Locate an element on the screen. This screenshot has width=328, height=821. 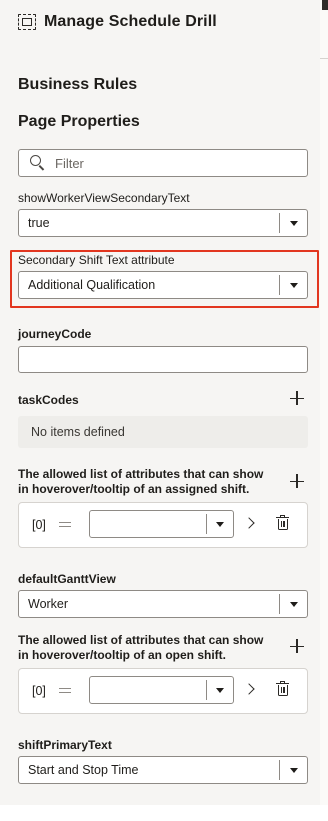
show-worker-view-secondary-text-select: true is located at coordinates (163, 223).